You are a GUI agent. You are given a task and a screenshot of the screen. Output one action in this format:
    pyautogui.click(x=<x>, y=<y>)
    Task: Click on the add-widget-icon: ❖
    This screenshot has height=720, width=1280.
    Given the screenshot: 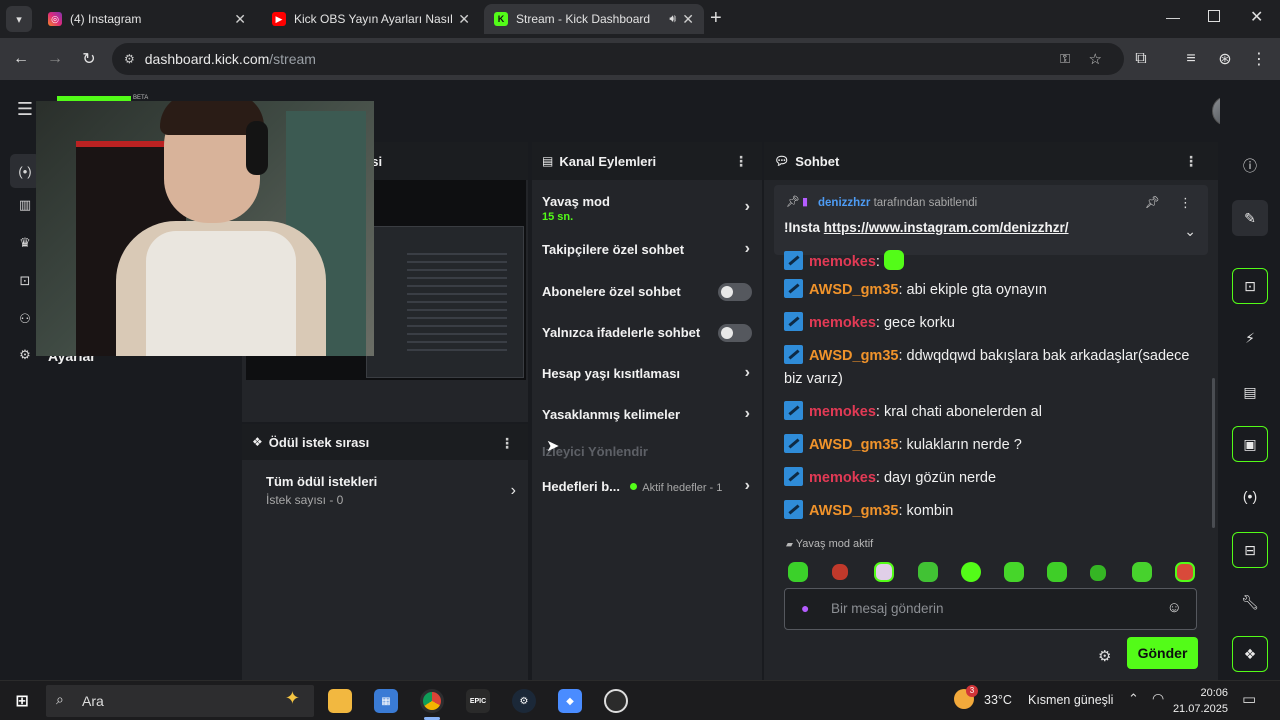 What is the action you would take?
    pyautogui.click(x=1250, y=654)
    